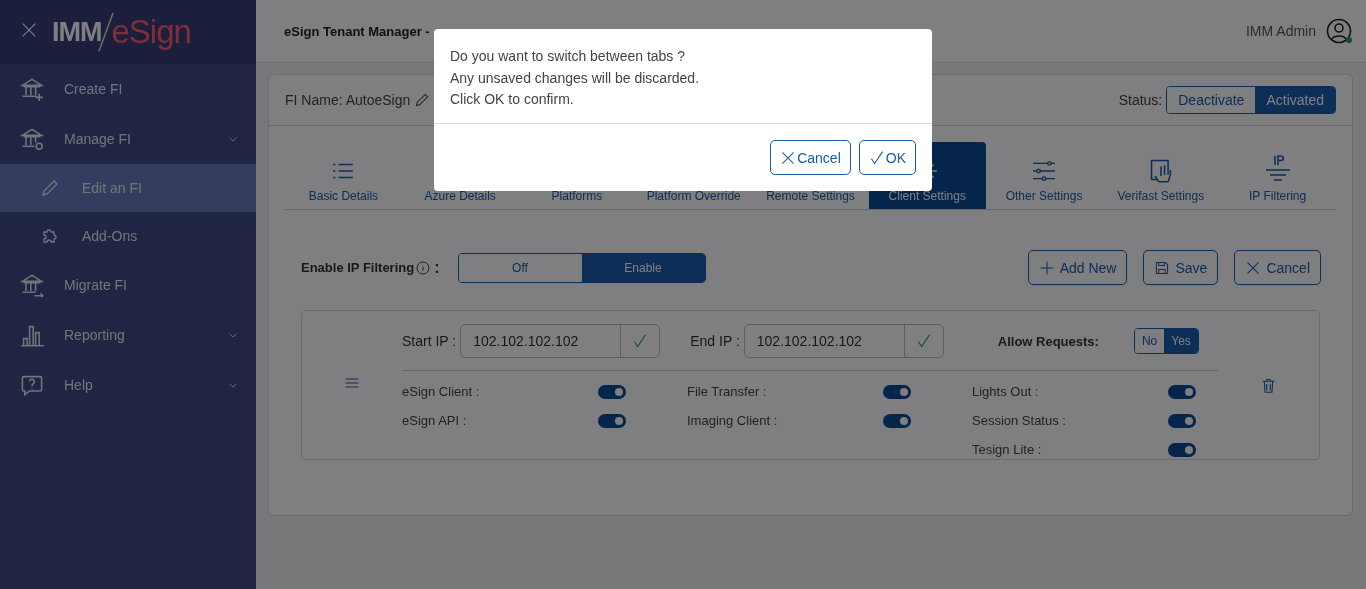  Describe the element at coordinates (1019, 420) in the screenshot. I see `service-label: Session Status :` at that location.